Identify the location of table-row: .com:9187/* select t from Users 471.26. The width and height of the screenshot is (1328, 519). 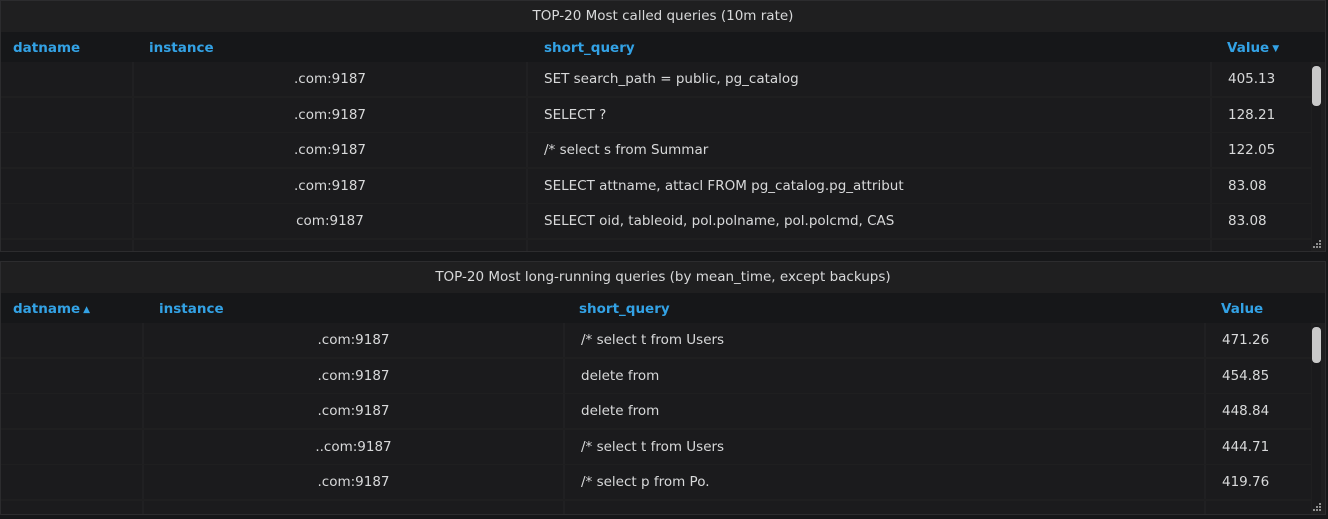
(656, 340).